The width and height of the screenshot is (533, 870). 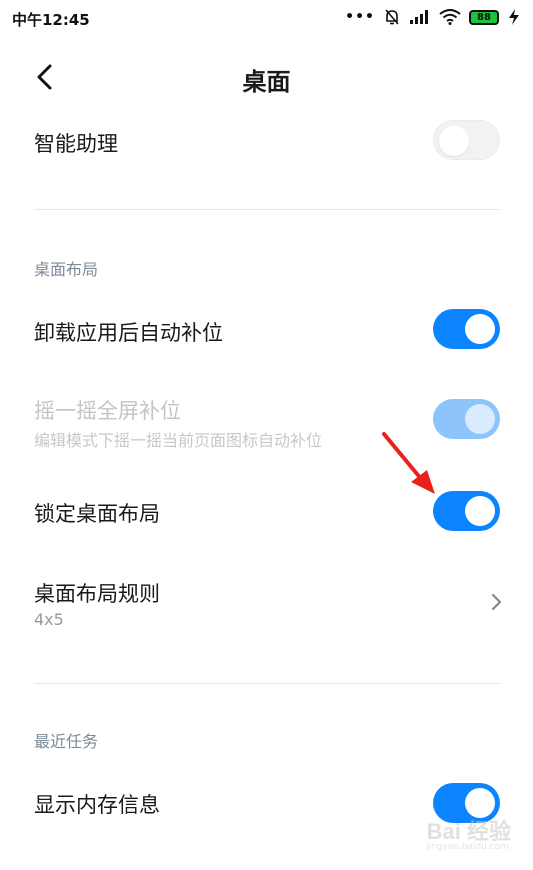 I want to click on lock-layout-toggle, so click(x=466, y=511).